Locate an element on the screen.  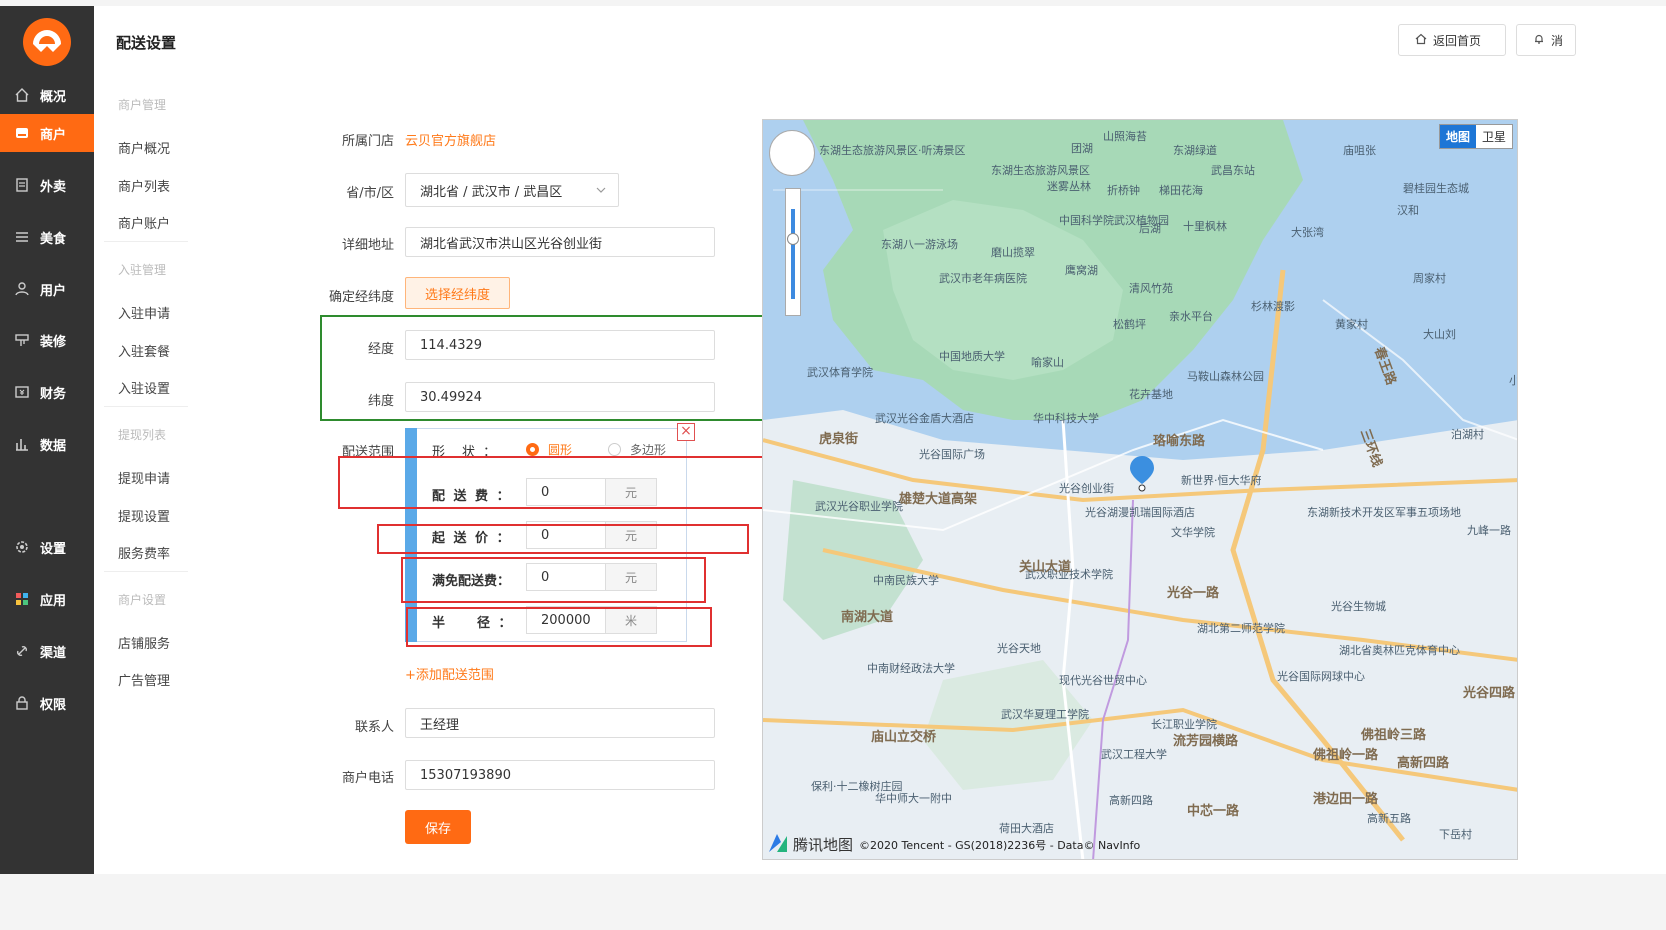
nav-item-4: 用户 is located at coordinates (47, 289).